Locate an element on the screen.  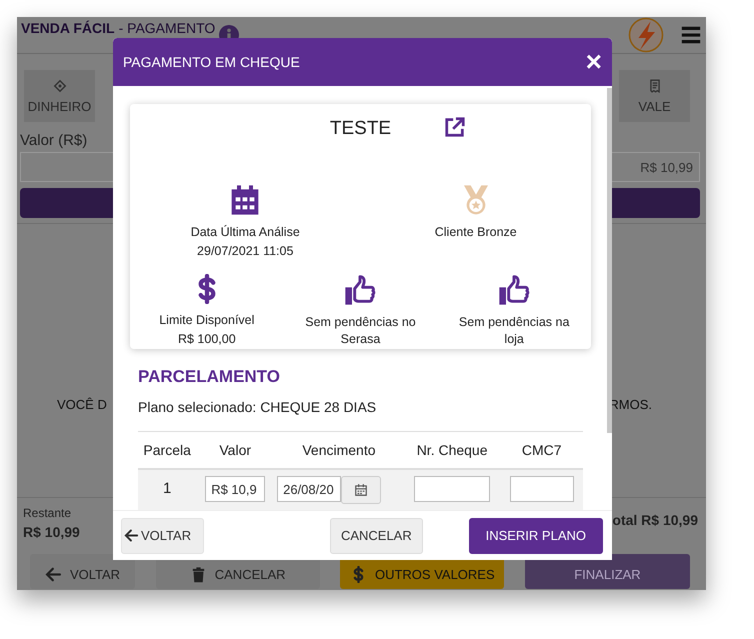
calendar-button is located at coordinates (361, 490).